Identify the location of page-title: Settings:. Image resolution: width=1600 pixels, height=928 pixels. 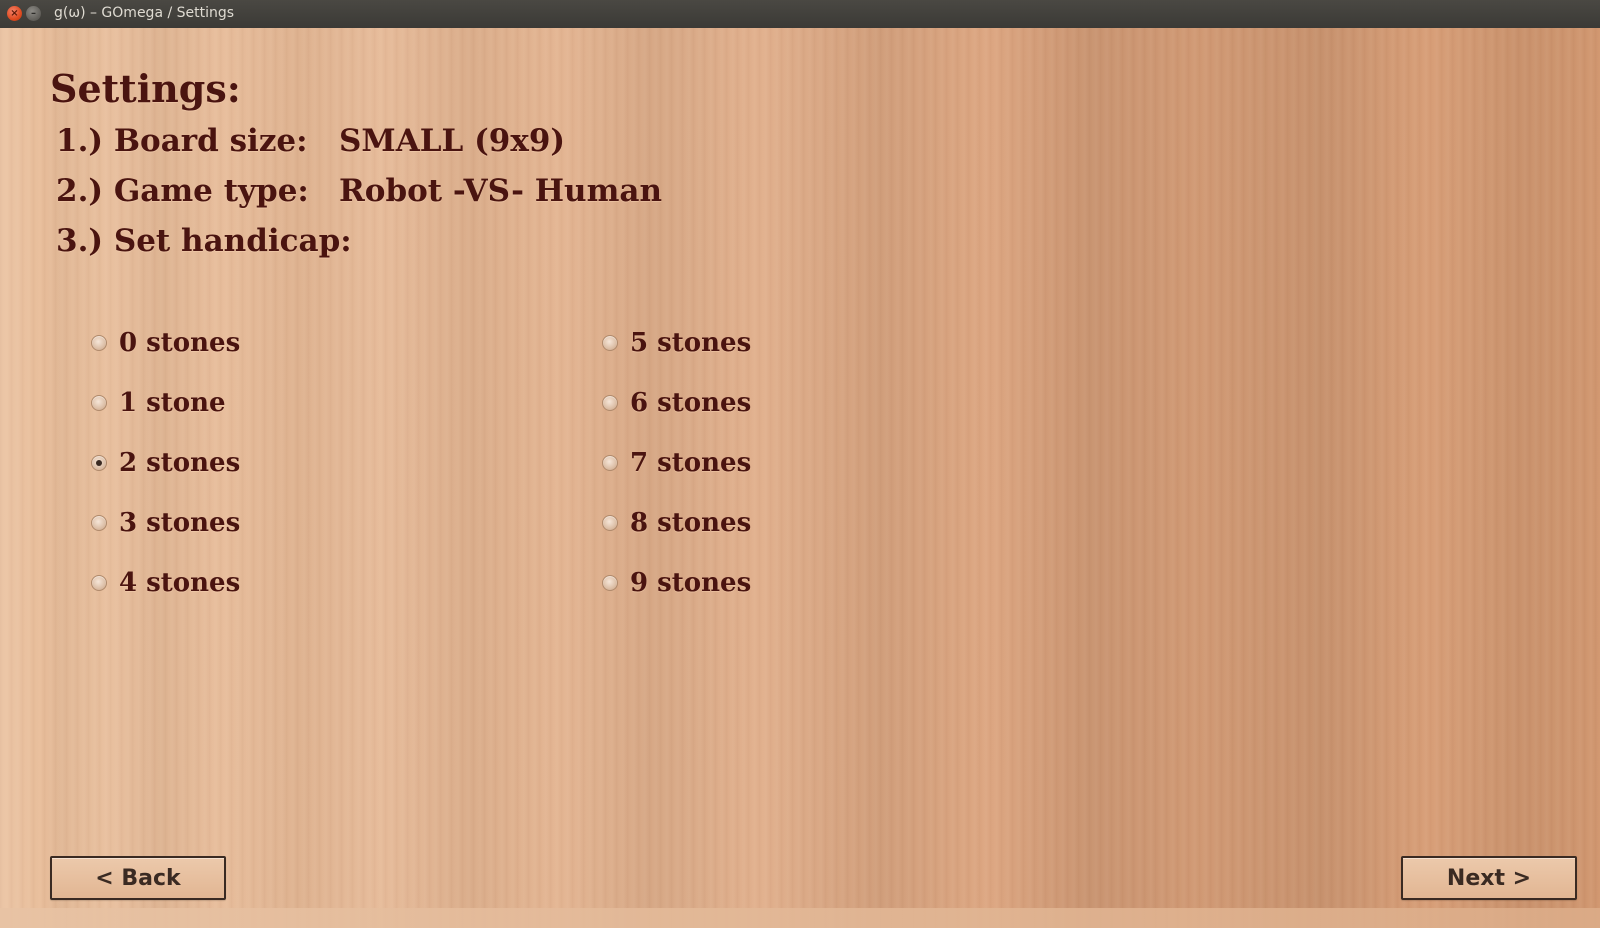
(145, 88).